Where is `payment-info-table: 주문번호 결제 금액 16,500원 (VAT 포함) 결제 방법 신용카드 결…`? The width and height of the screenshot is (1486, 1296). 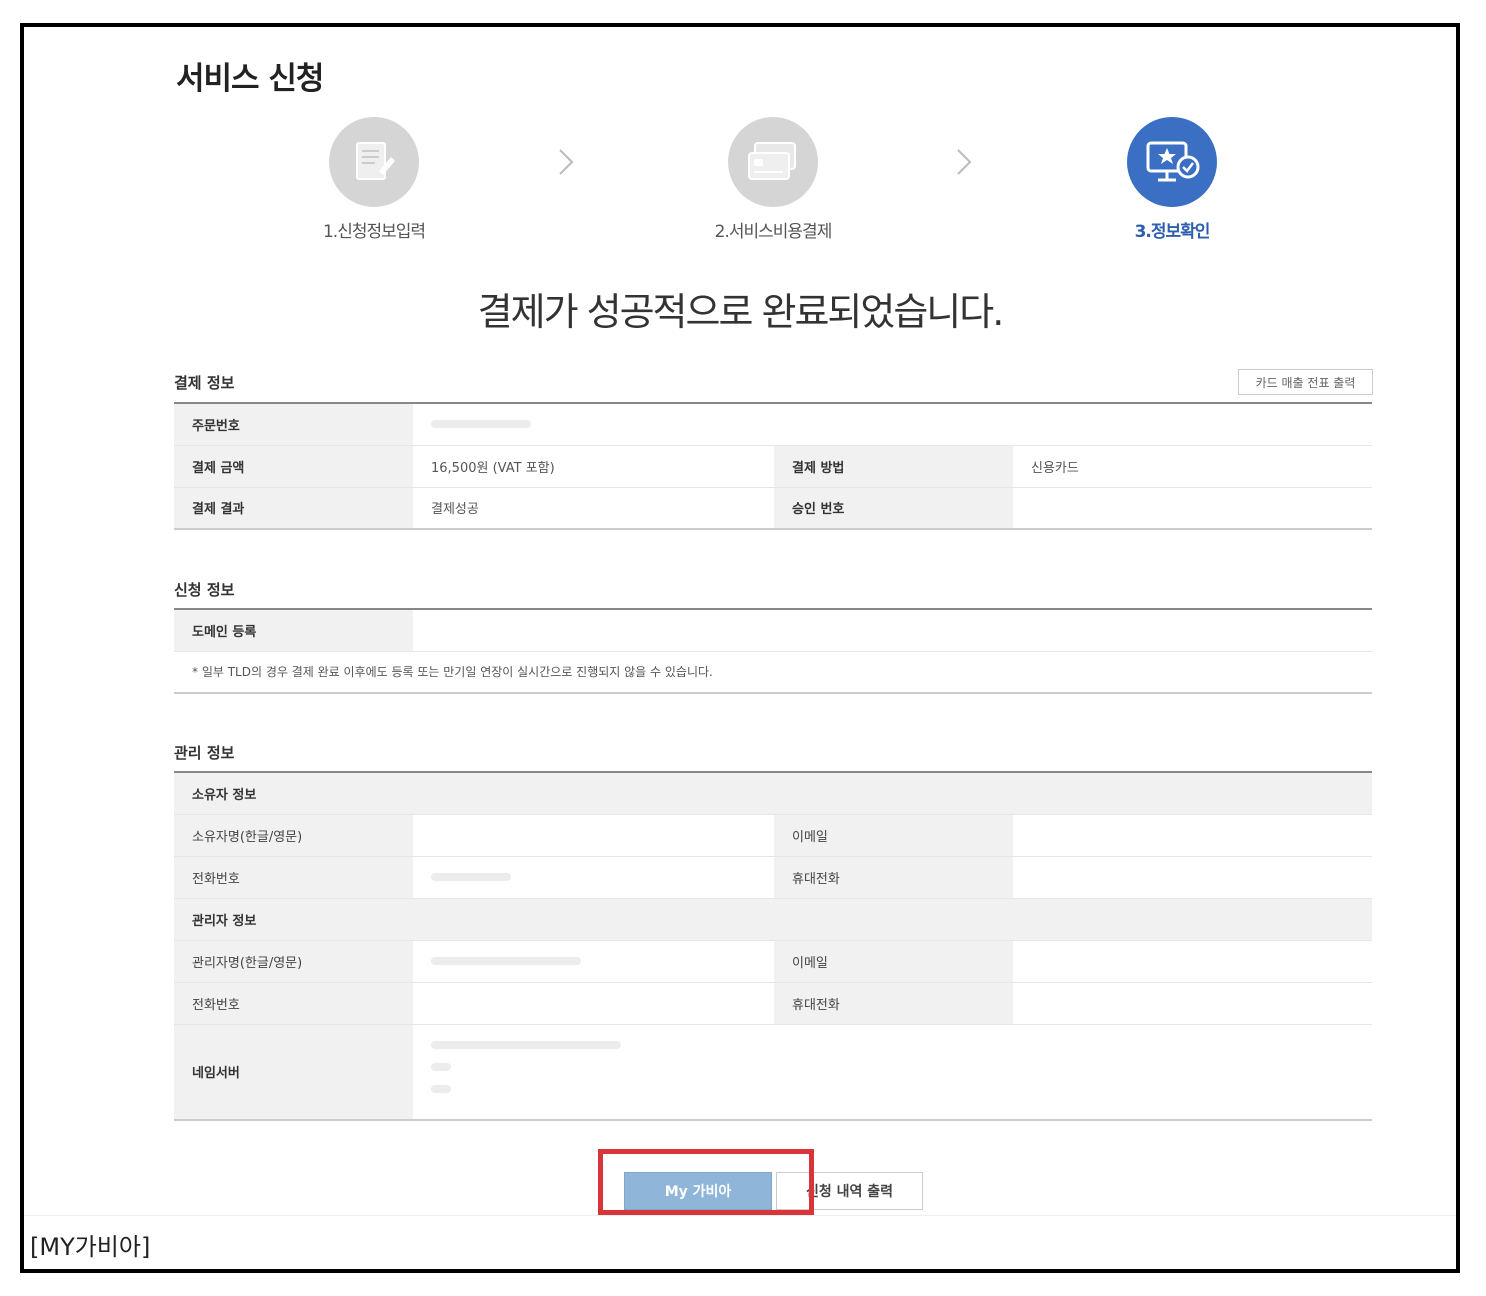 payment-info-table: 주문번호 결제 금액 16,500원 (VAT 포함) 결제 방법 신용카드 결… is located at coordinates (773, 466).